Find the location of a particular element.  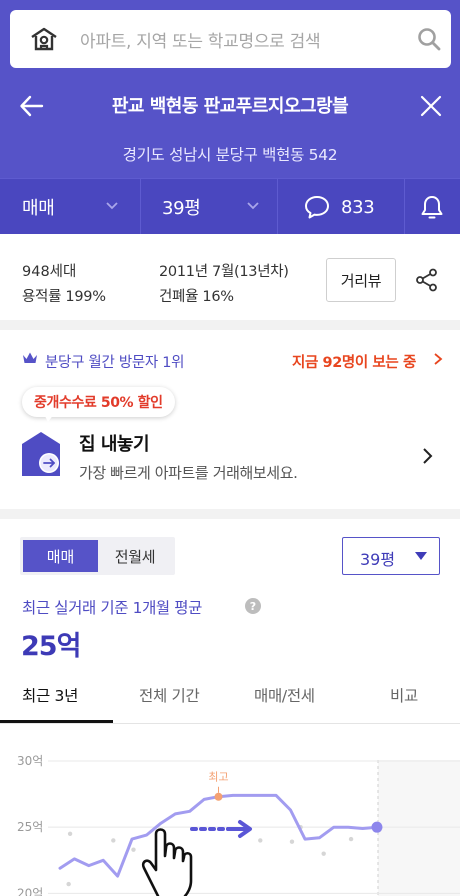

average-price: 25억 is located at coordinates (51, 646).